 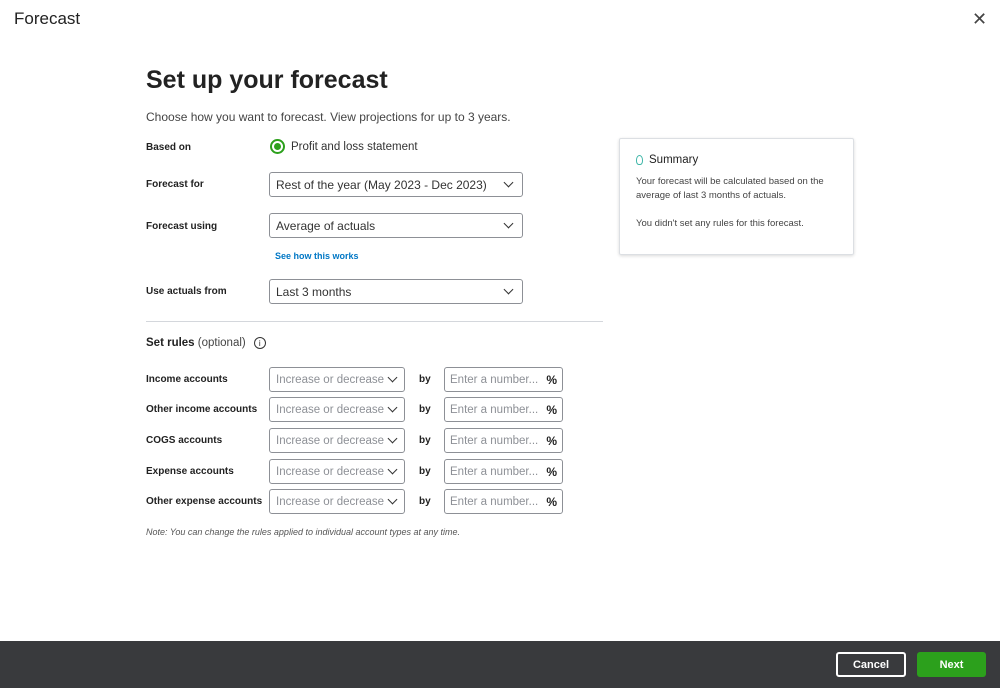 What do you see at coordinates (314, 291) in the screenshot?
I see `use-actuals-value: Last 3 months` at bounding box center [314, 291].